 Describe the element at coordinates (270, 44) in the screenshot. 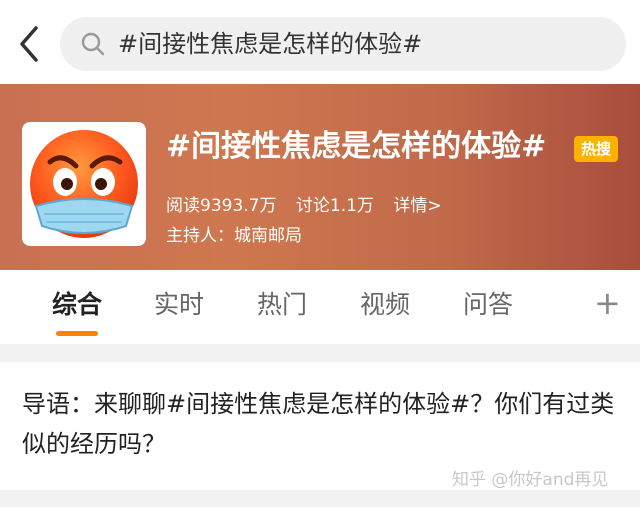

I see `search-query: #间接性焦虑是怎样的体验#` at that location.